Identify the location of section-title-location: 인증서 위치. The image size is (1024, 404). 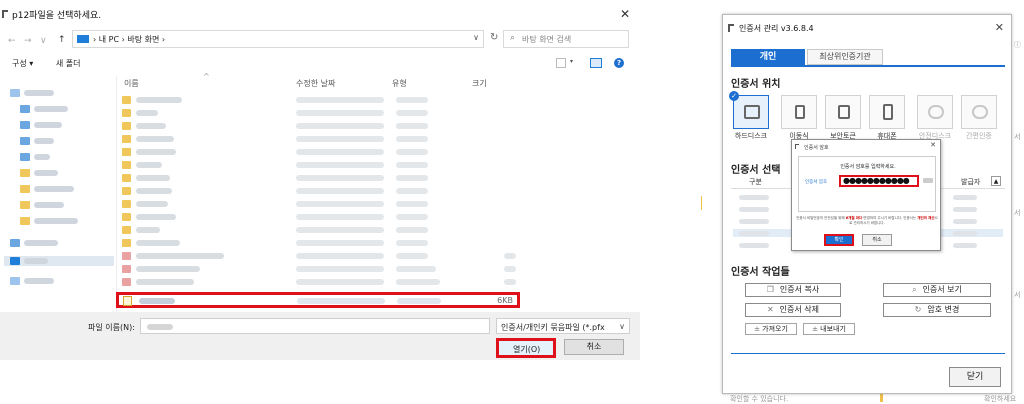
(756, 84).